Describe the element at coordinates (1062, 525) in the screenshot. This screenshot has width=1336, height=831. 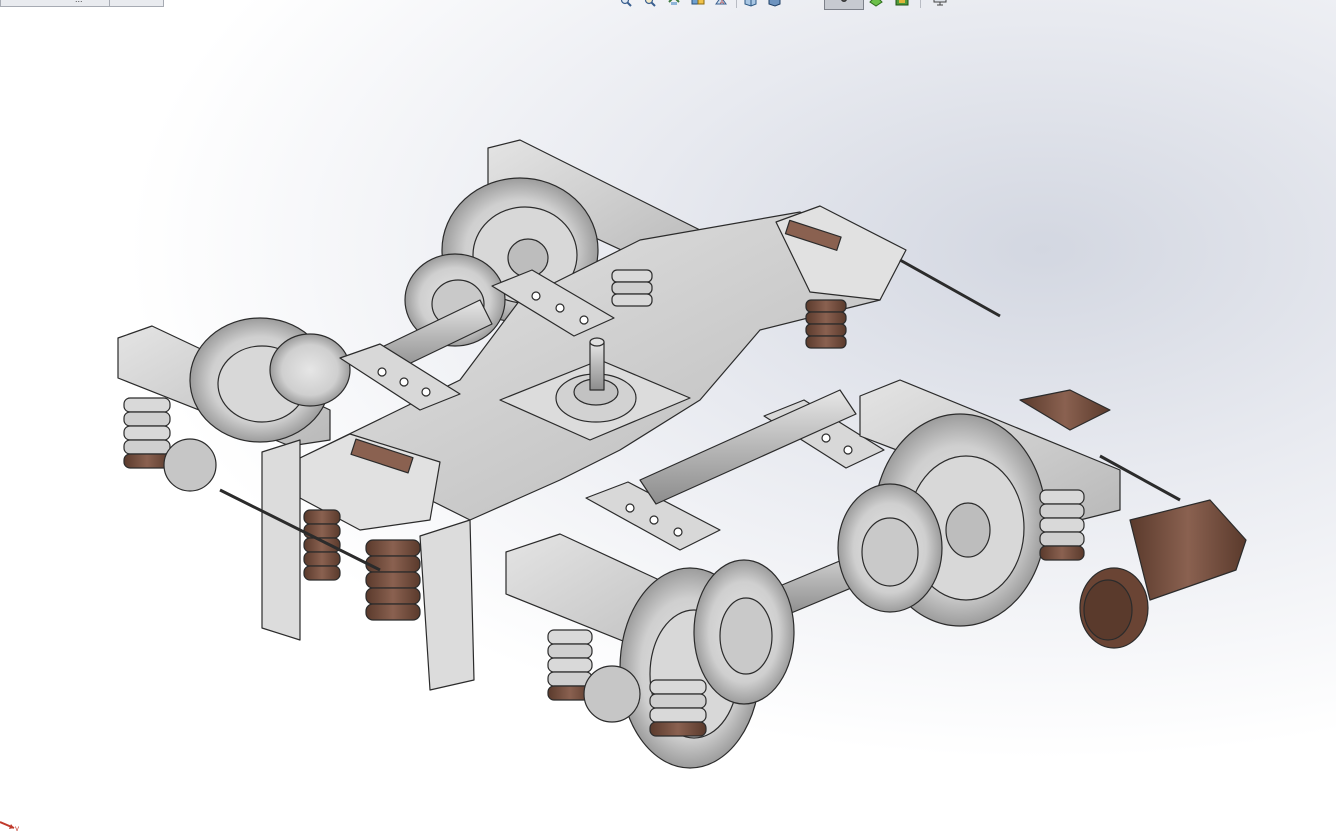
I see `spring-stack-right` at that location.